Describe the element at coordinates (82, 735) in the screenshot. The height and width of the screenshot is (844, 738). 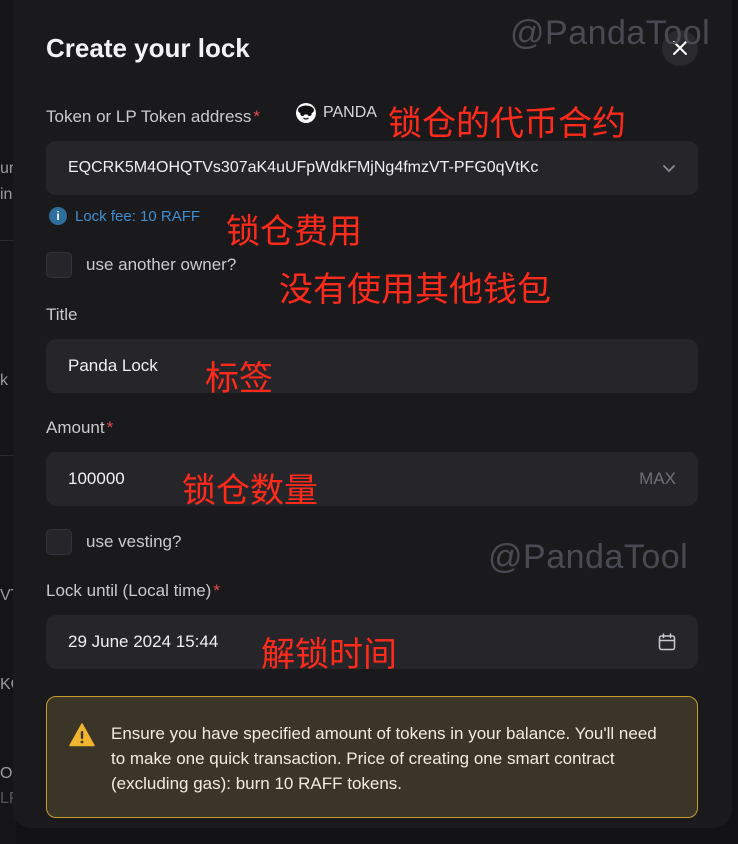
I see `warning-icon` at that location.